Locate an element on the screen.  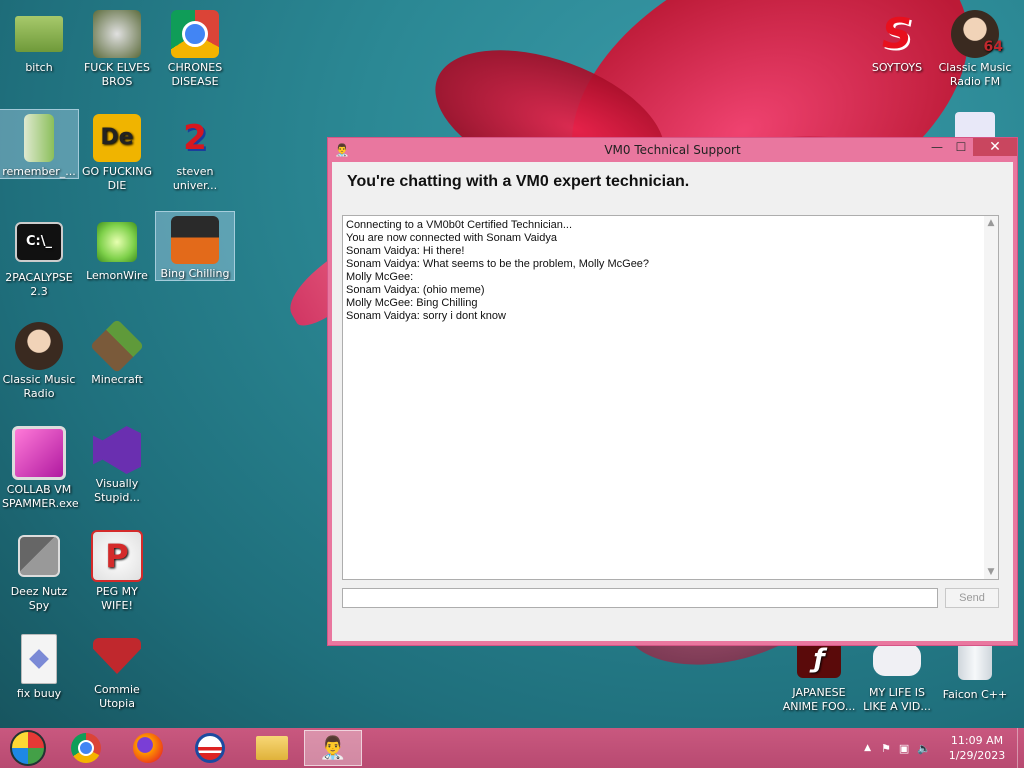
desktop-icon-go-fucking-die: De GO FUCKING DIE is located at coordinates (117, 151).